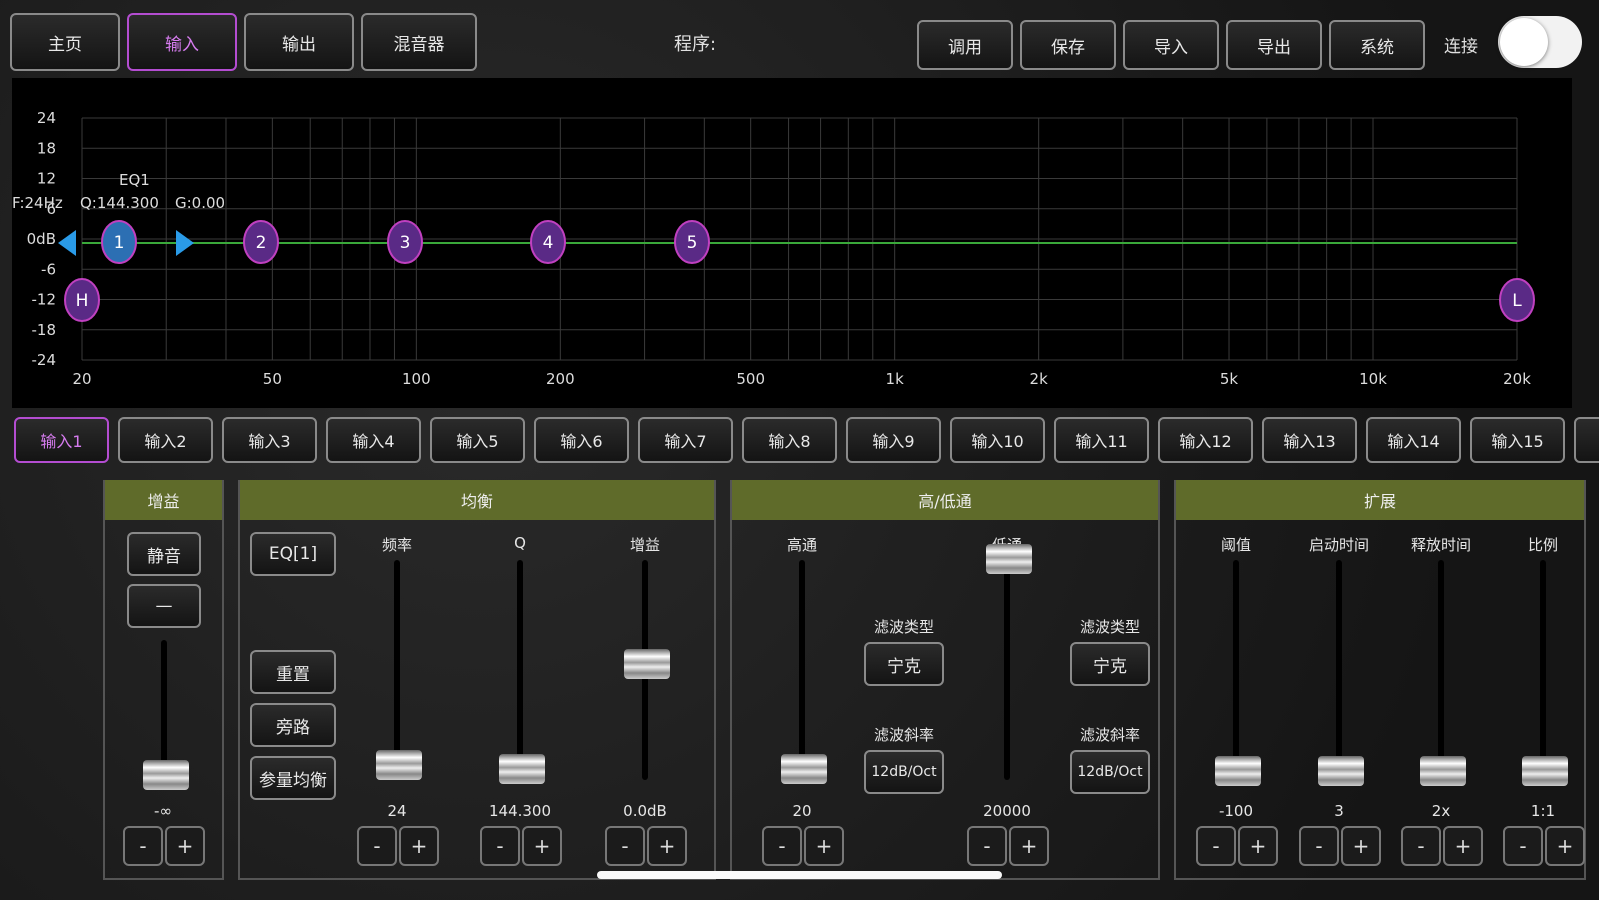 This screenshot has height=900, width=1599. What do you see at coordinates (44, 330) in the screenshot?
I see `y-tick-label: -18` at bounding box center [44, 330].